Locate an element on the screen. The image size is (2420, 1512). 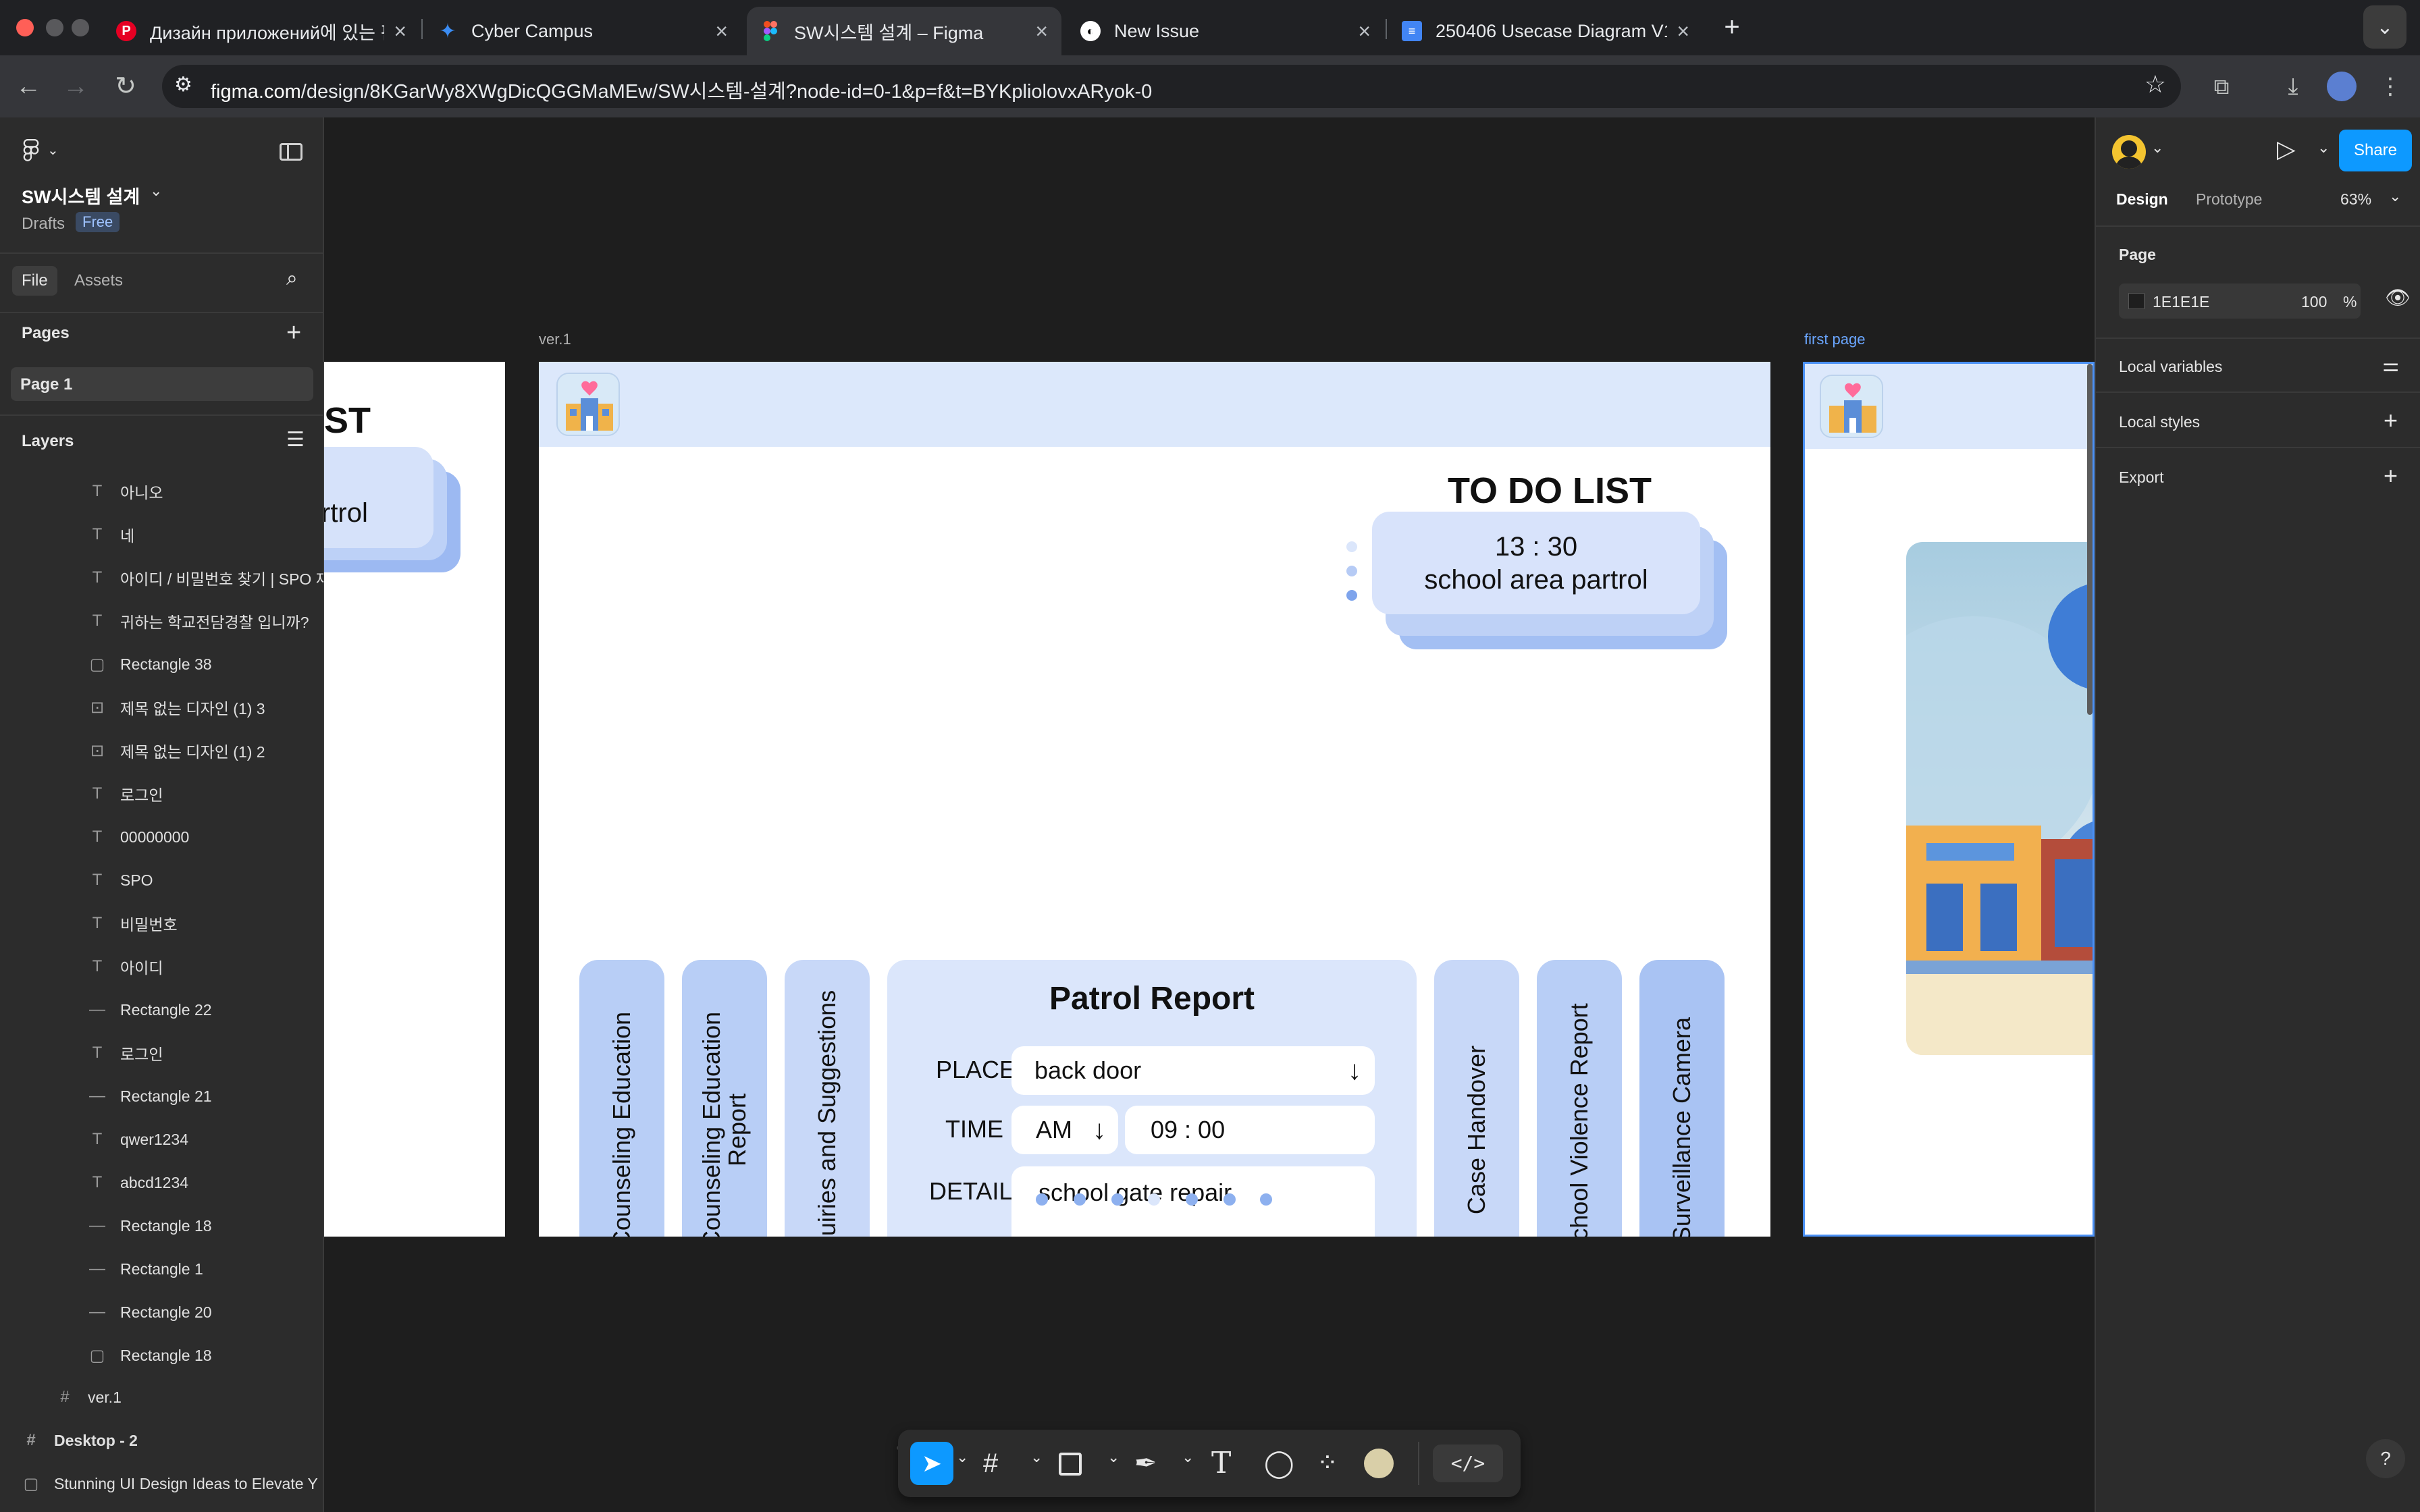
tab-cyber-campus: ✦ Cyber Campus × is located at coordinates (582, 31).